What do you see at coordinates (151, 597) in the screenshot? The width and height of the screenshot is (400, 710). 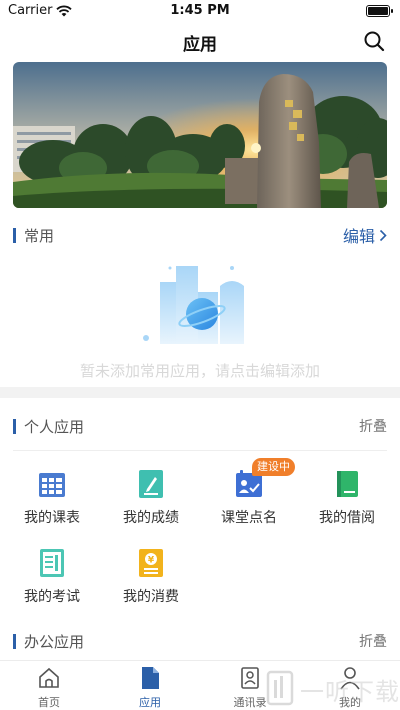 I see `app-label: 我的消费` at bounding box center [151, 597].